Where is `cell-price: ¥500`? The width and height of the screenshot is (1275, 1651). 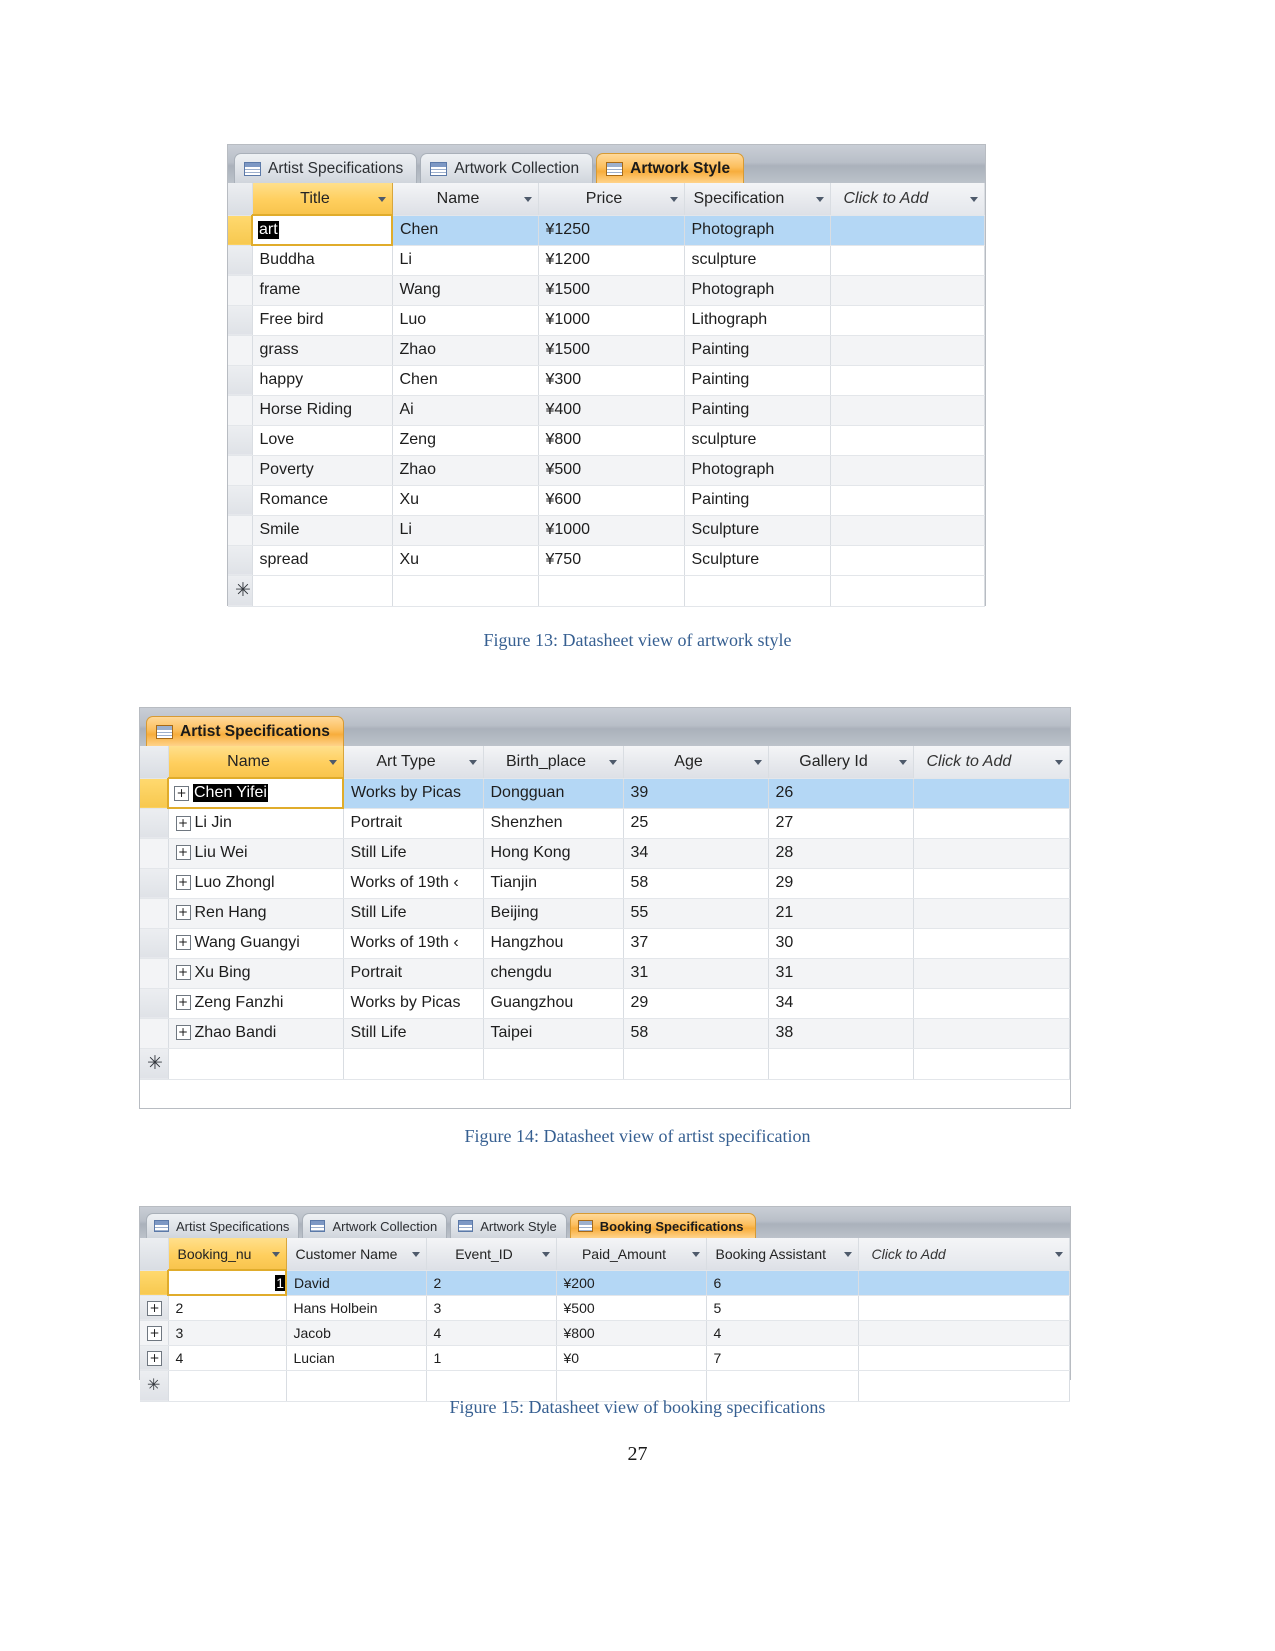
cell-price: ¥500 is located at coordinates (611, 470).